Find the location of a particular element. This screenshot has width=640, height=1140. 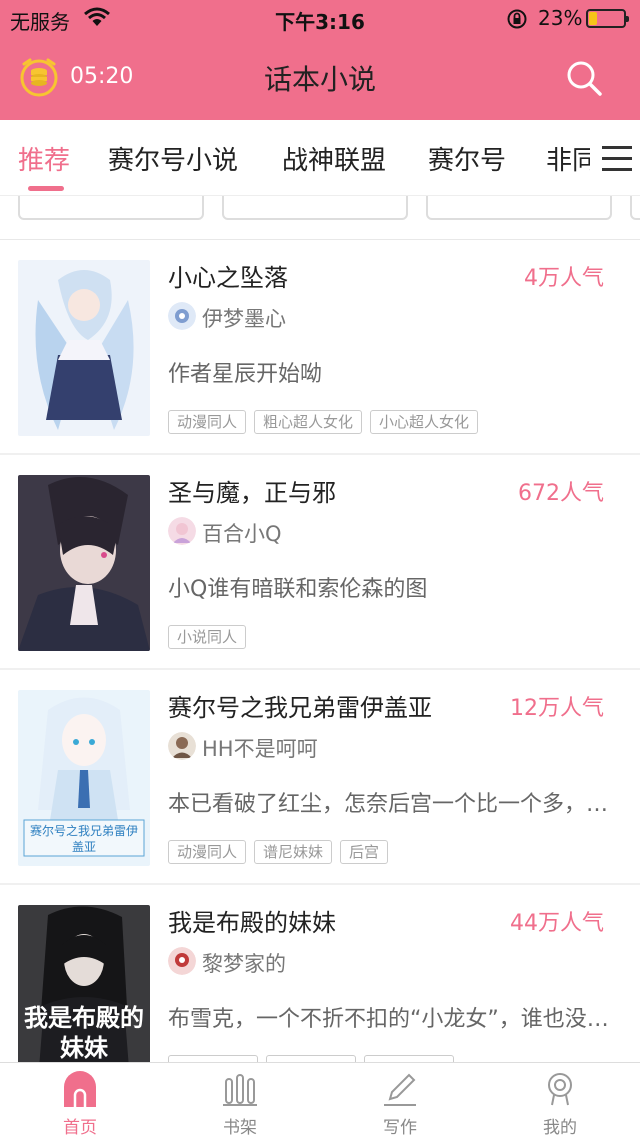

tag-list: 动漫同人 谱尼妹妹 后宫 is located at coordinates (282, 853).